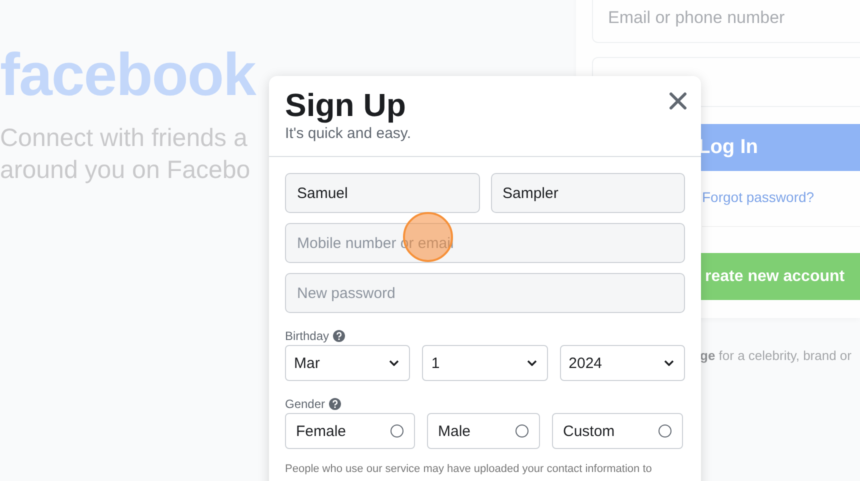 Image resolution: width=860 pixels, height=481 pixels. I want to click on create-page-text: ge for a celebrity, brand or, so click(776, 355).